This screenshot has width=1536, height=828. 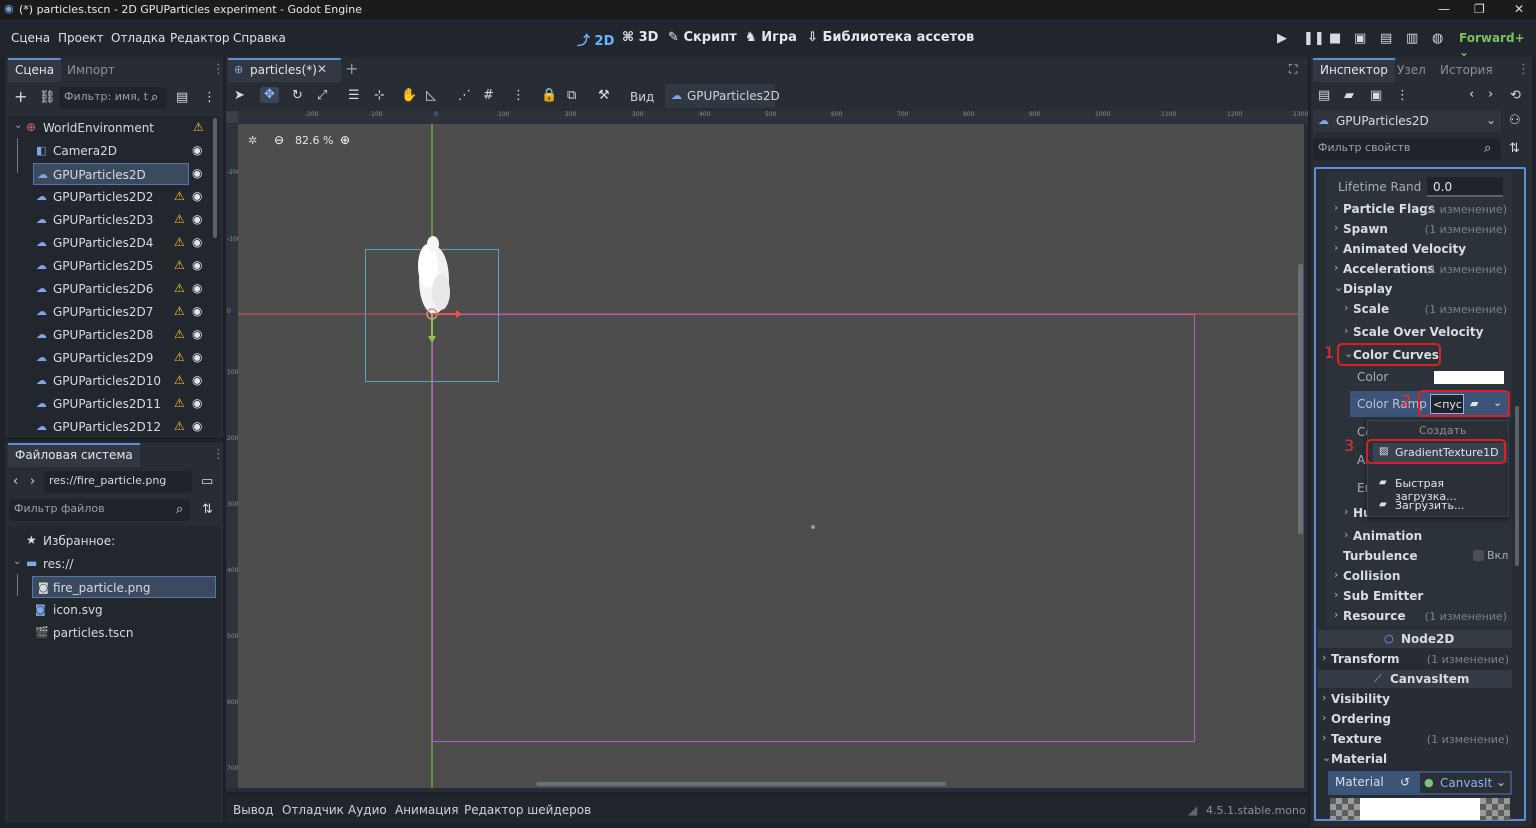 I want to click on prop-particle-flags: › Particle Flags (1 изменение), so click(x=1420, y=209).